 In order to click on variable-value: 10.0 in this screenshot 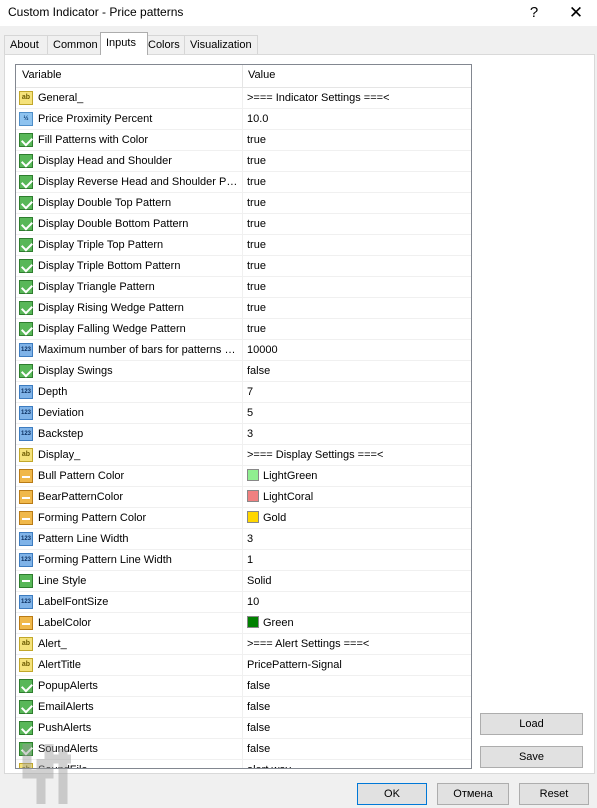, I will do `click(257, 119)`.